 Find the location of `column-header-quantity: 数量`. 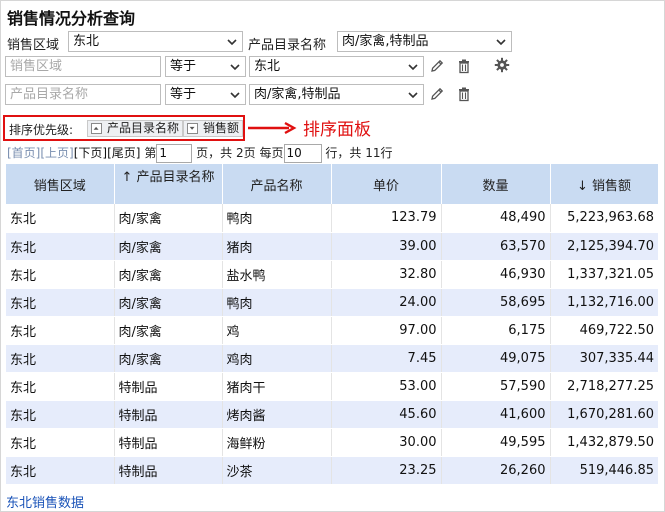

column-header-quantity: 数量 is located at coordinates (496, 184).